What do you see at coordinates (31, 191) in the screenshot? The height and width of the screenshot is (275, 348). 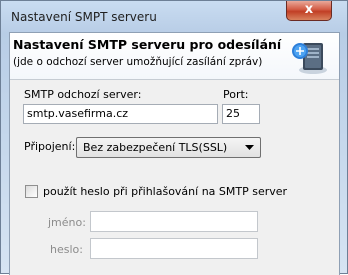 I see `use-password-checkbox` at bounding box center [31, 191].